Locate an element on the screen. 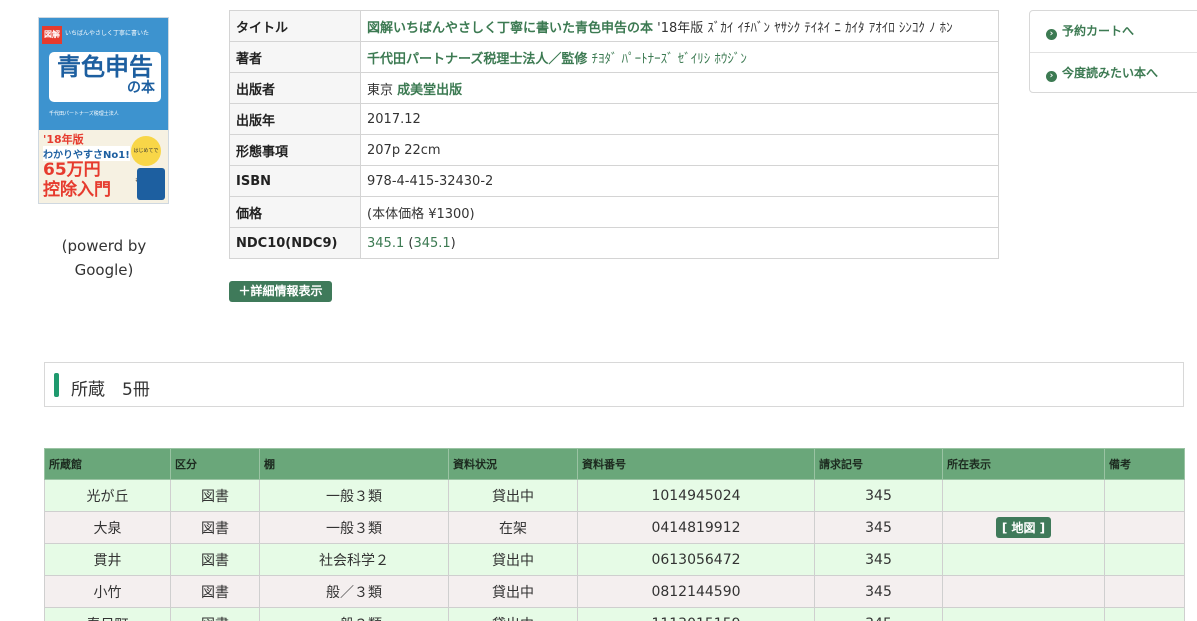 The image size is (1197, 621). reserve-cart-label: 予約カートへ is located at coordinates (1098, 31).